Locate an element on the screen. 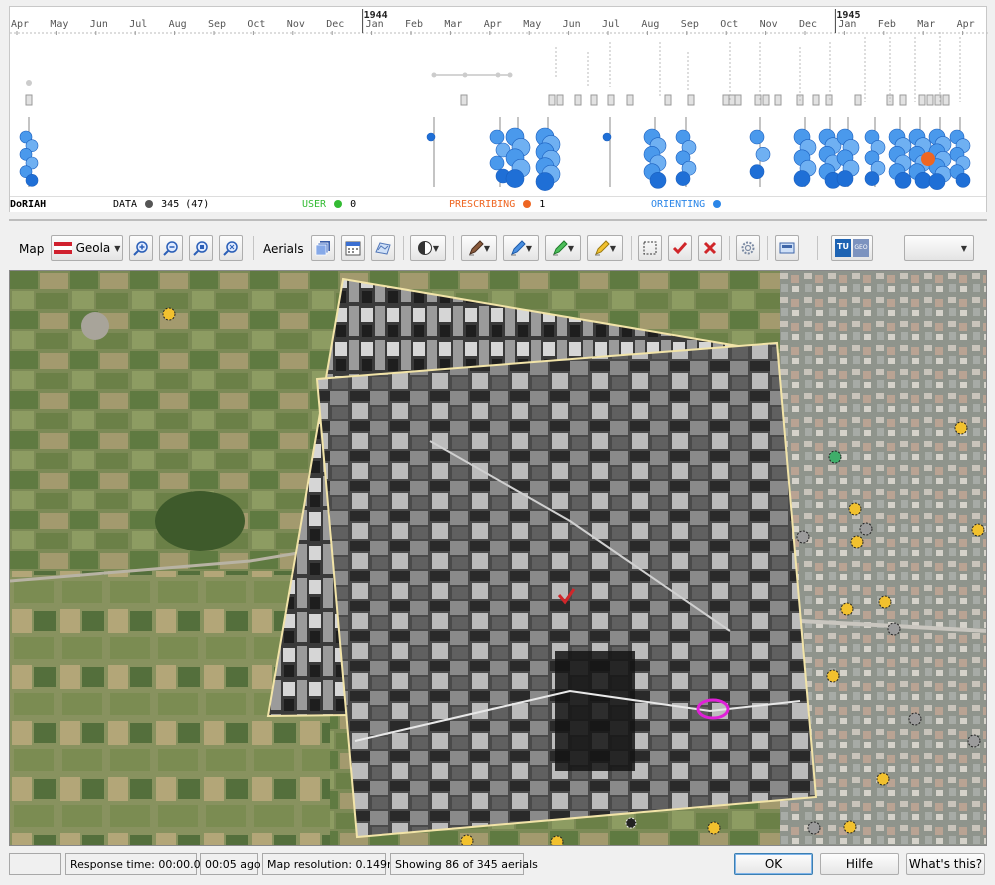  calendar-button is located at coordinates (353, 248).